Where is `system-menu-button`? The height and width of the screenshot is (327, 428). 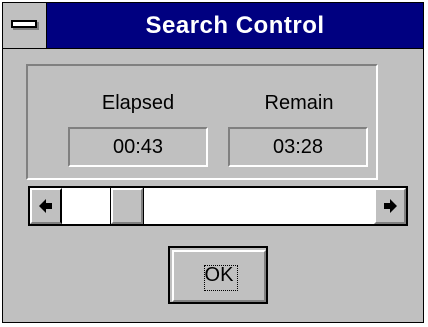
system-menu-button is located at coordinates (25, 25).